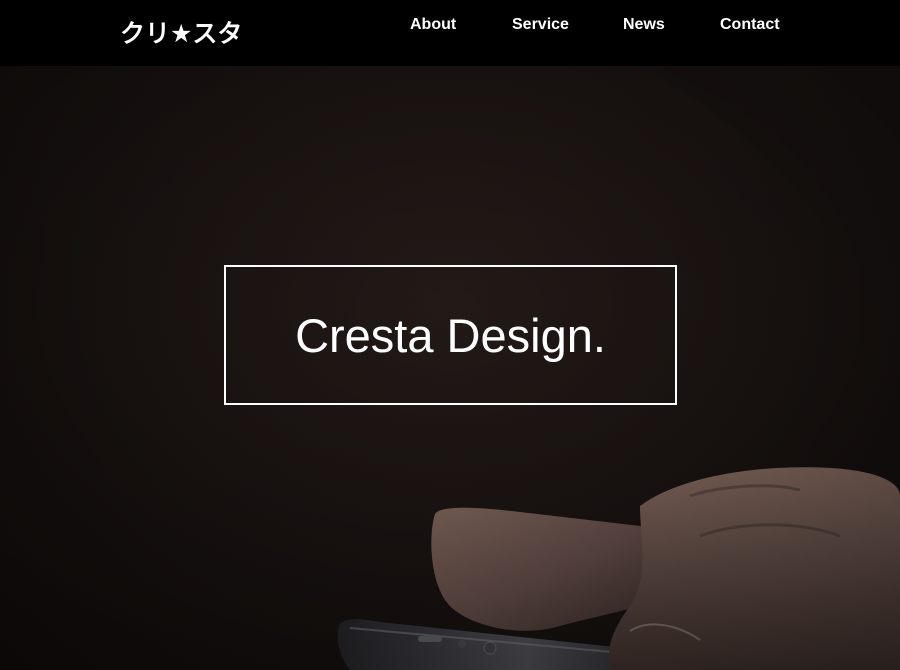  I want to click on hero-title: Cresta Design., so click(450, 335).